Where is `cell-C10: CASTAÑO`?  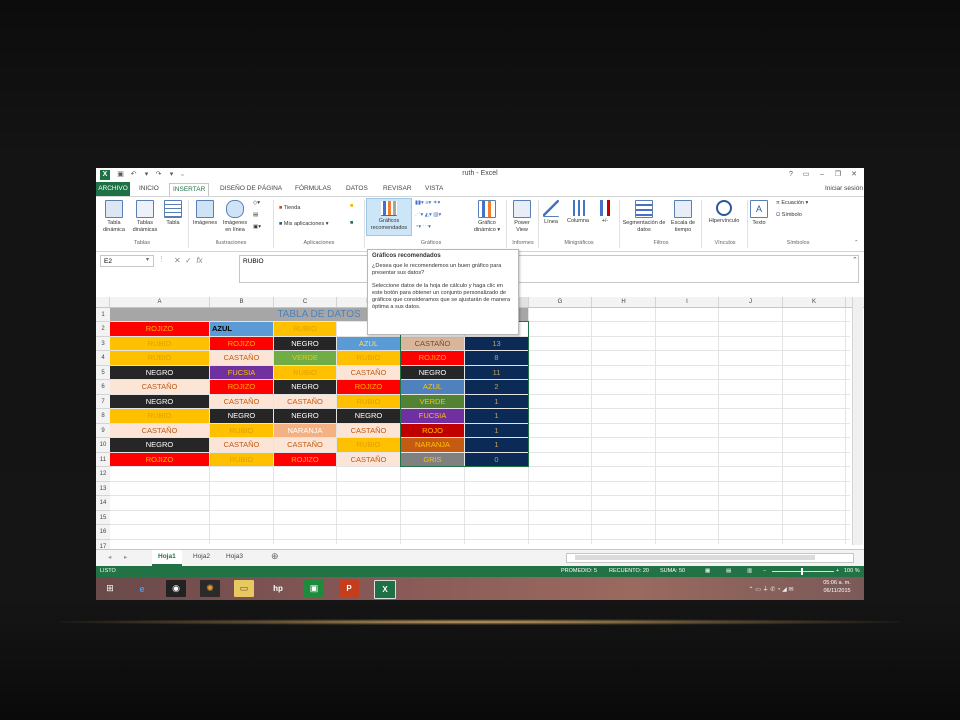
cell-C10: CASTAÑO is located at coordinates (305, 445).